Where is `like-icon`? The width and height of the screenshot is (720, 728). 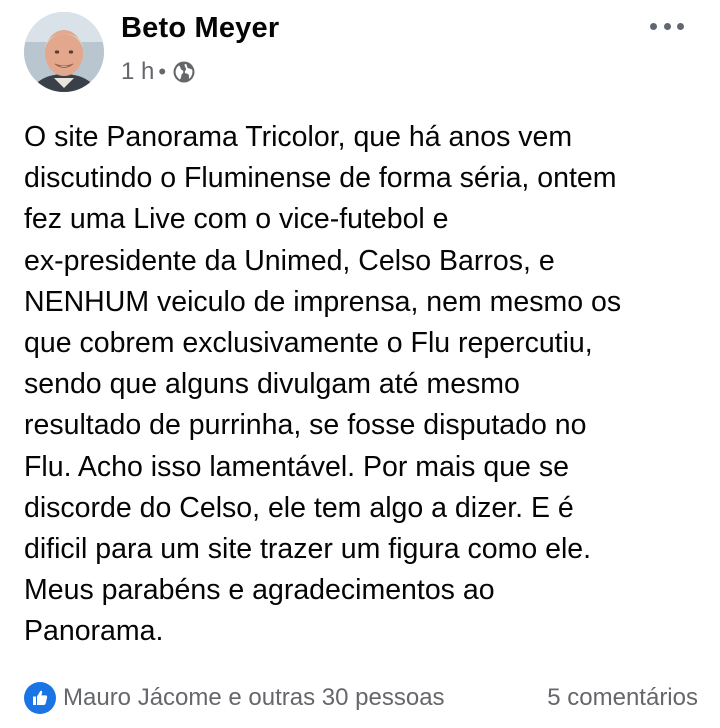 like-icon is located at coordinates (40, 698).